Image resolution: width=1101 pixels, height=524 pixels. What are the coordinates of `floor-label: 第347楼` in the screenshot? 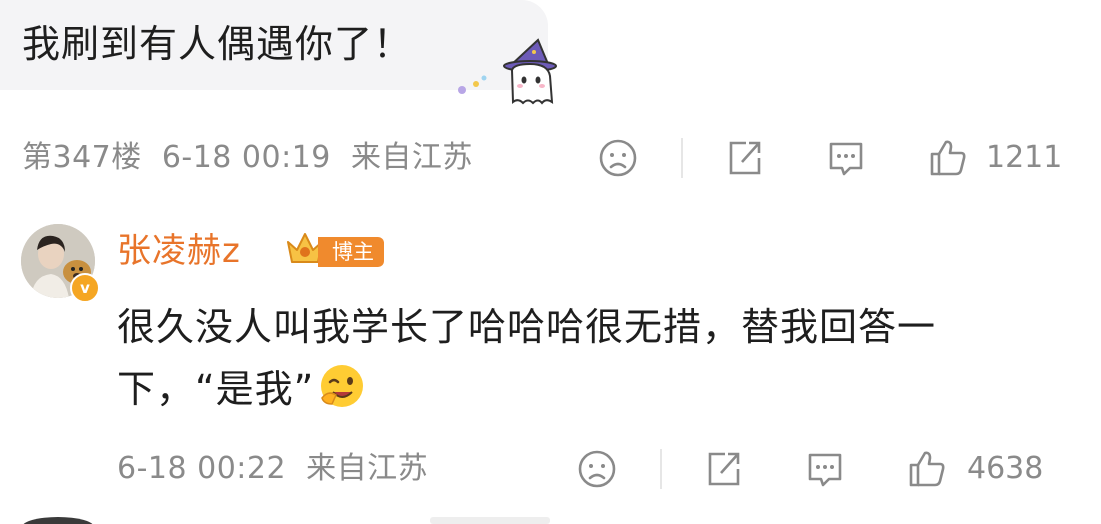 It's located at (82, 157).